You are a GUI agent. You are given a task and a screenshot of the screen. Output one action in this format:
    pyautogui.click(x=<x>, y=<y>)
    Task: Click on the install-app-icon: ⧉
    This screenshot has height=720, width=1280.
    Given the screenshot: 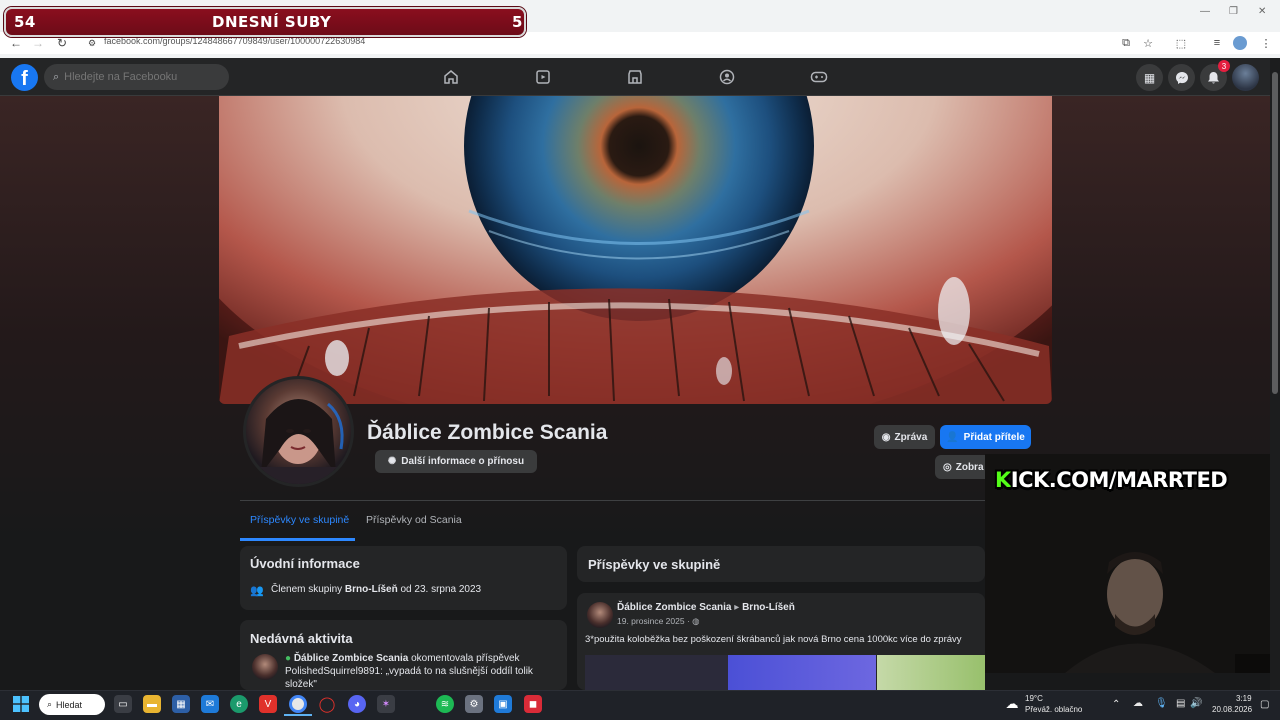 What is the action you would take?
    pyautogui.click(x=1126, y=43)
    